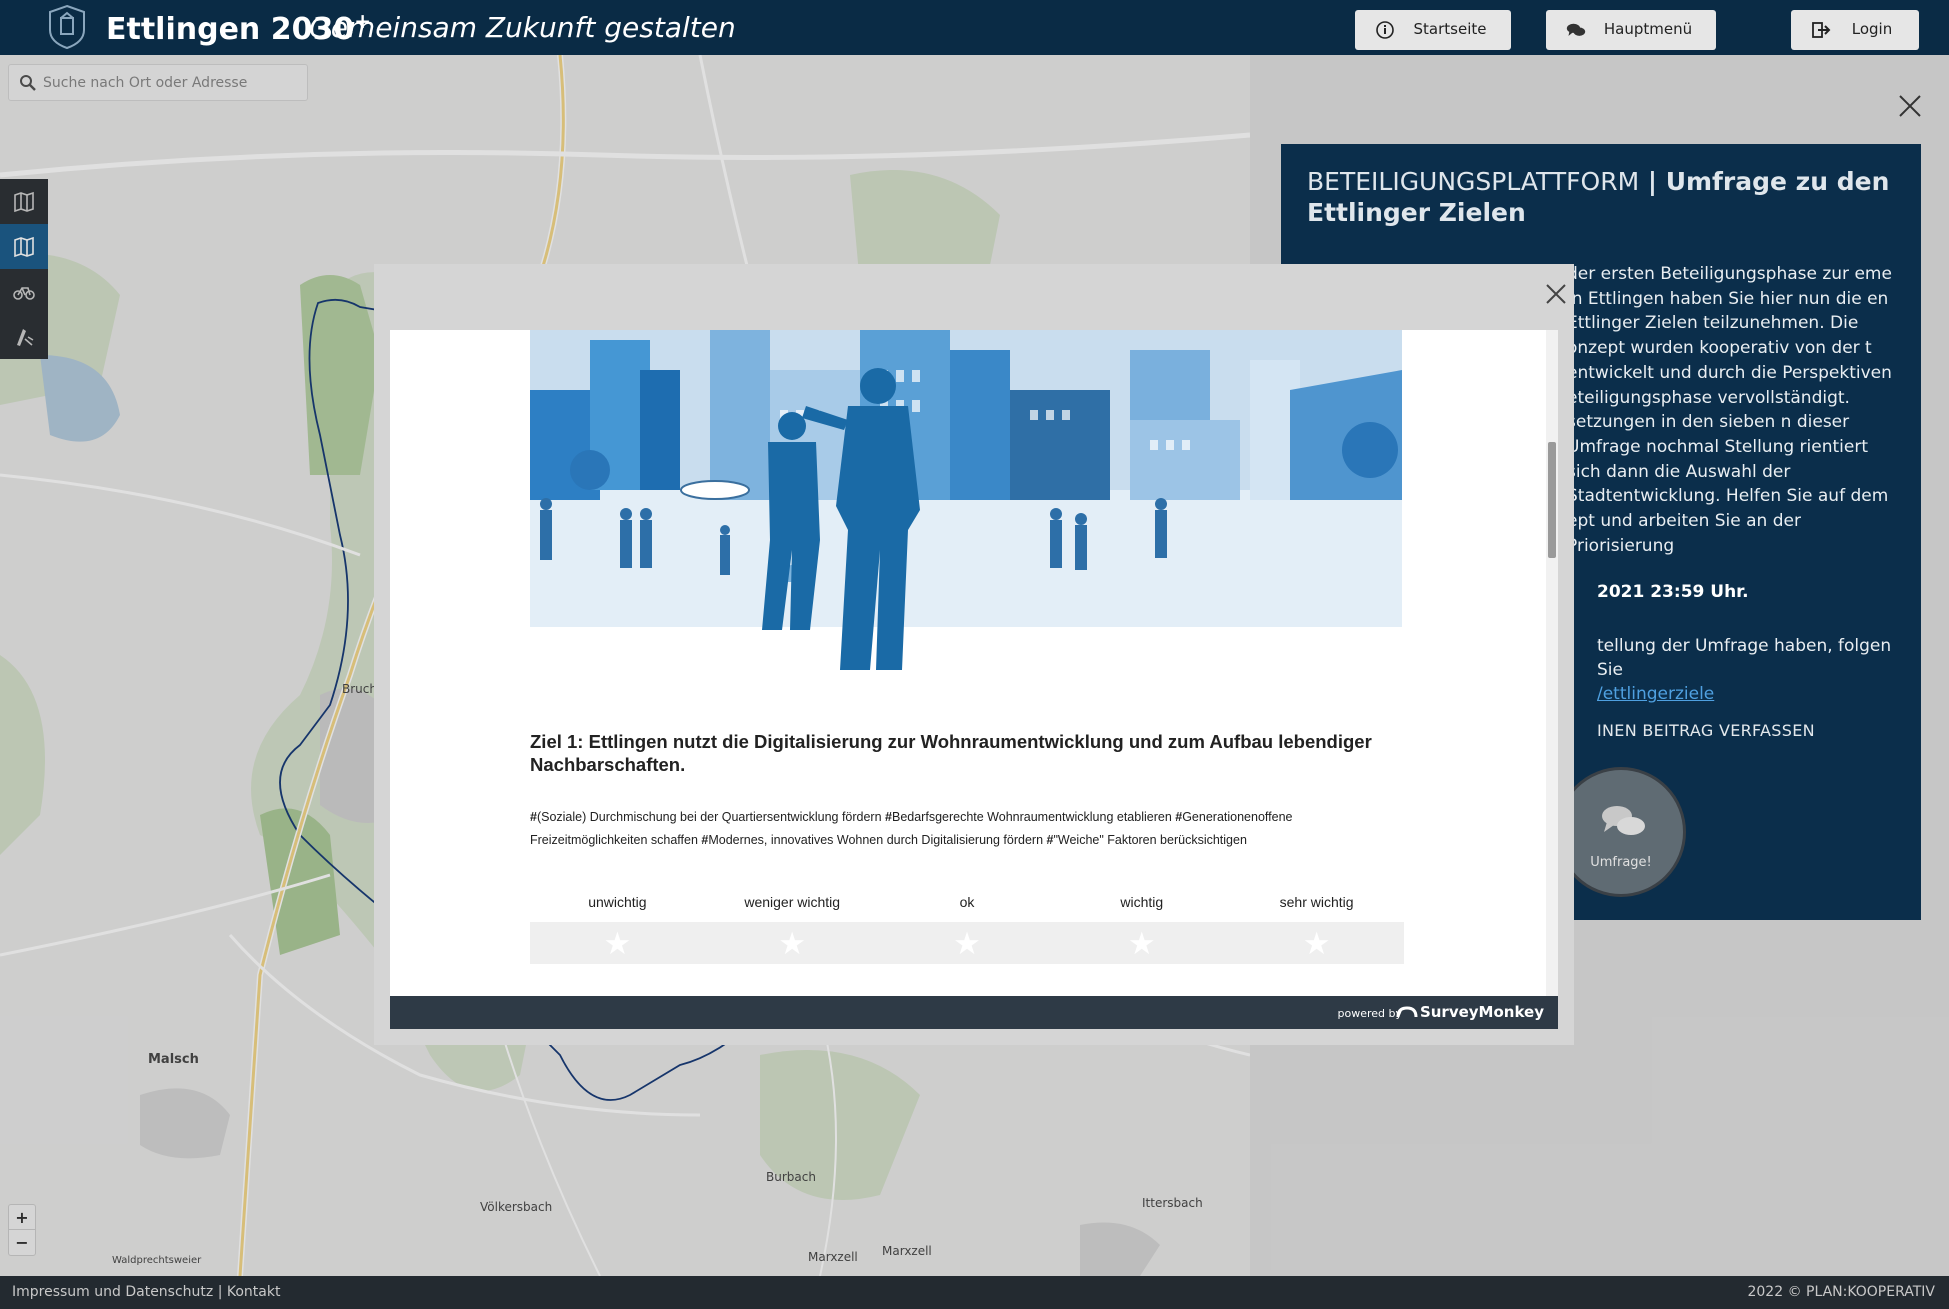 The width and height of the screenshot is (1949, 1309). I want to click on city-illustration, so click(966, 500).